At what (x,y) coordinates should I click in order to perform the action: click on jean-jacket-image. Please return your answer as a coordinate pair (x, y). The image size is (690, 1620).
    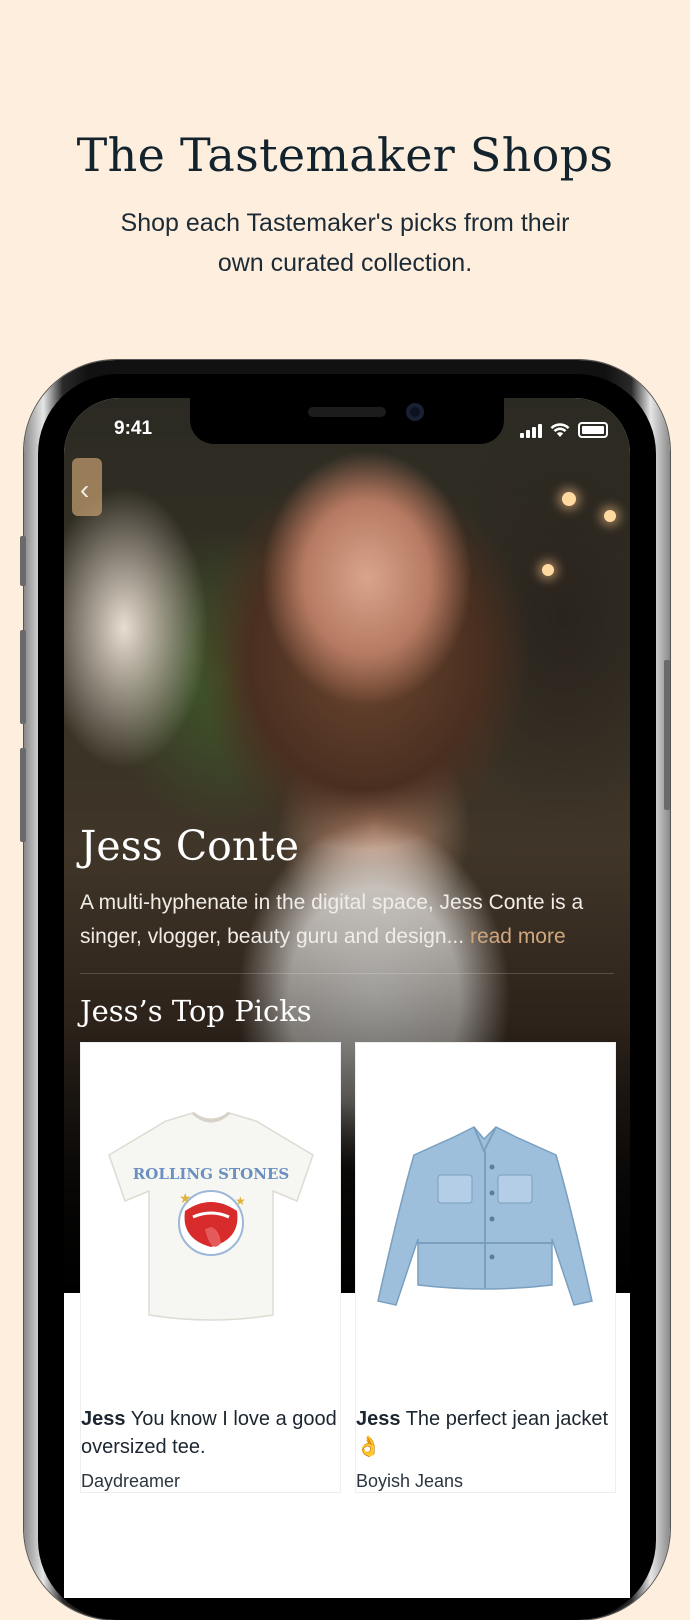
    Looking at the image, I should click on (485, 1218).